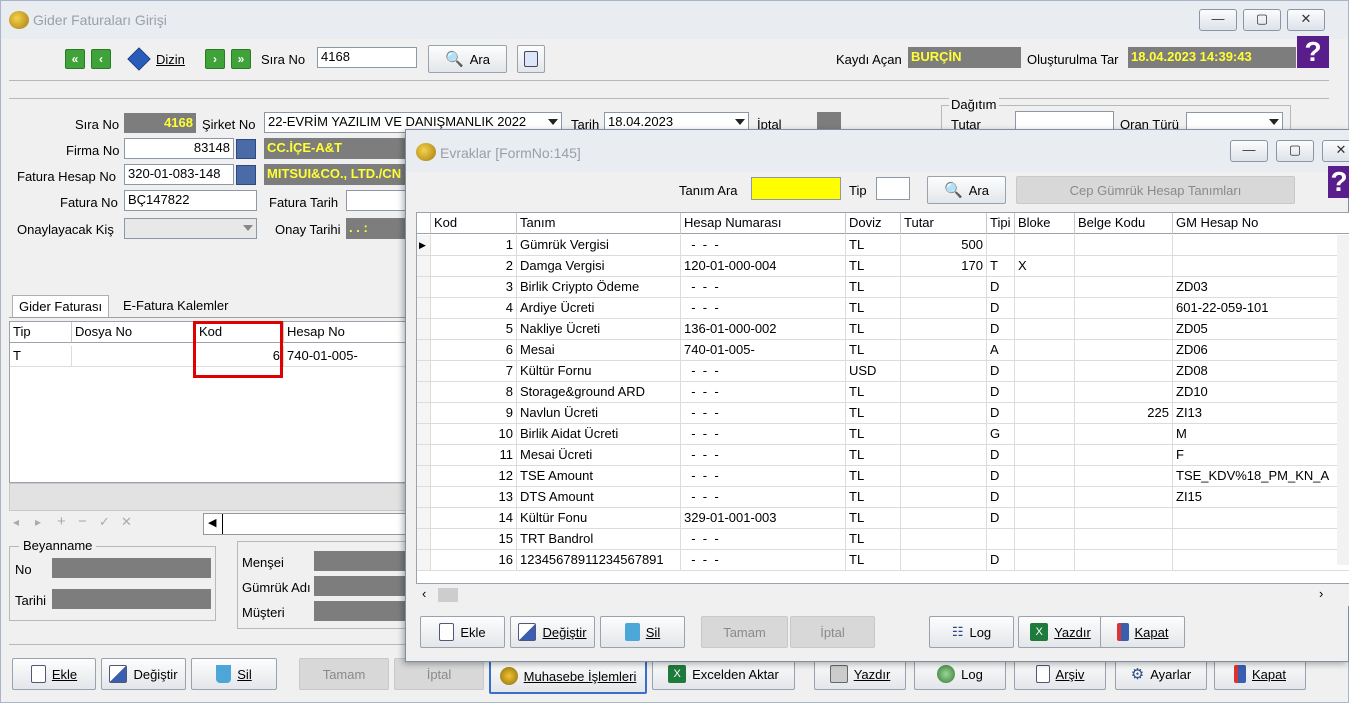 The height and width of the screenshot is (703, 1349). What do you see at coordinates (1261, 223) in the screenshot?
I see `col-header-gm-hesap-no: GM Hesap No` at bounding box center [1261, 223].